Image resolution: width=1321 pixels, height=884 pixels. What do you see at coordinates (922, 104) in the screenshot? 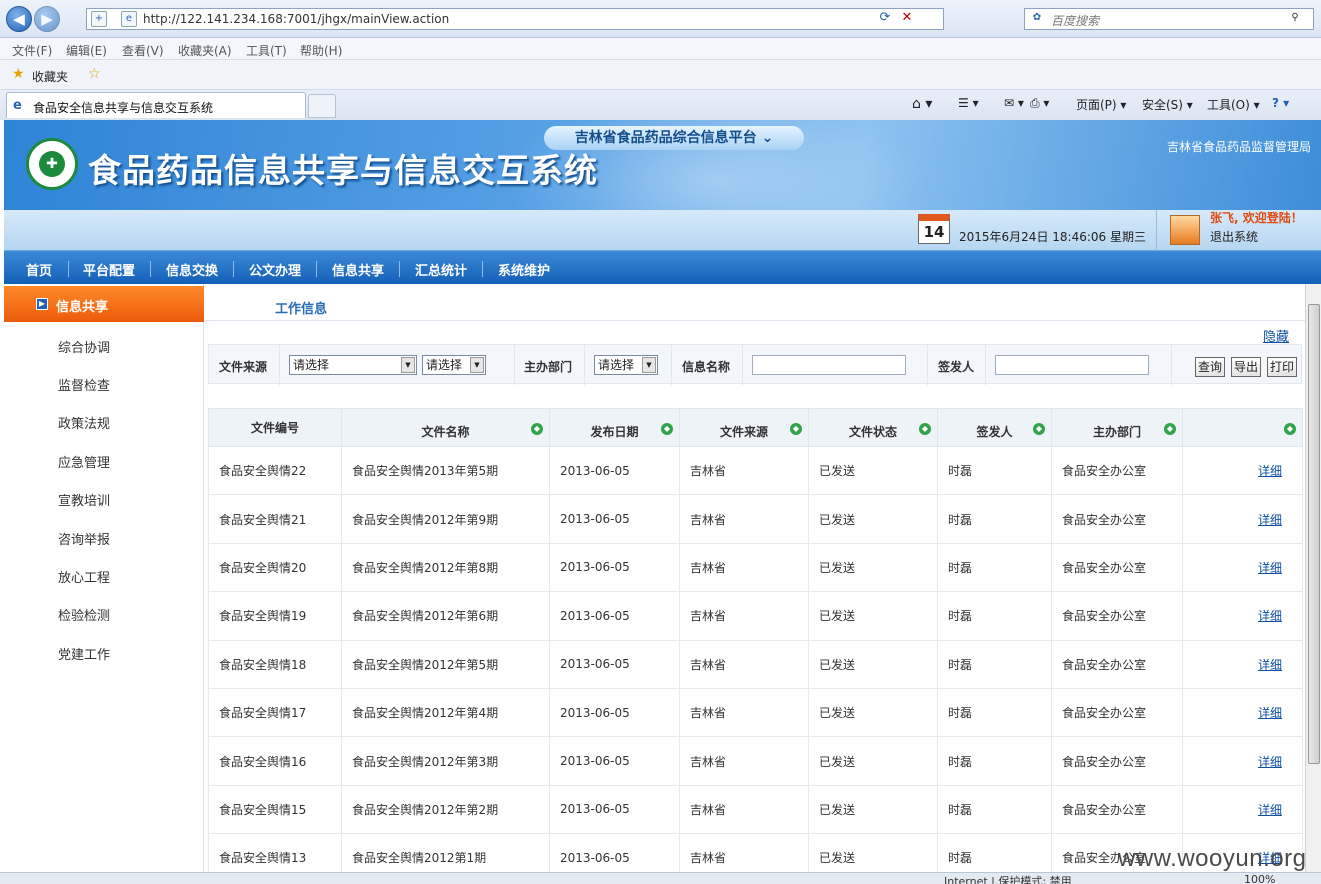
I see `home-icon: ⌂ ▾` at bounding box center [922, 104].